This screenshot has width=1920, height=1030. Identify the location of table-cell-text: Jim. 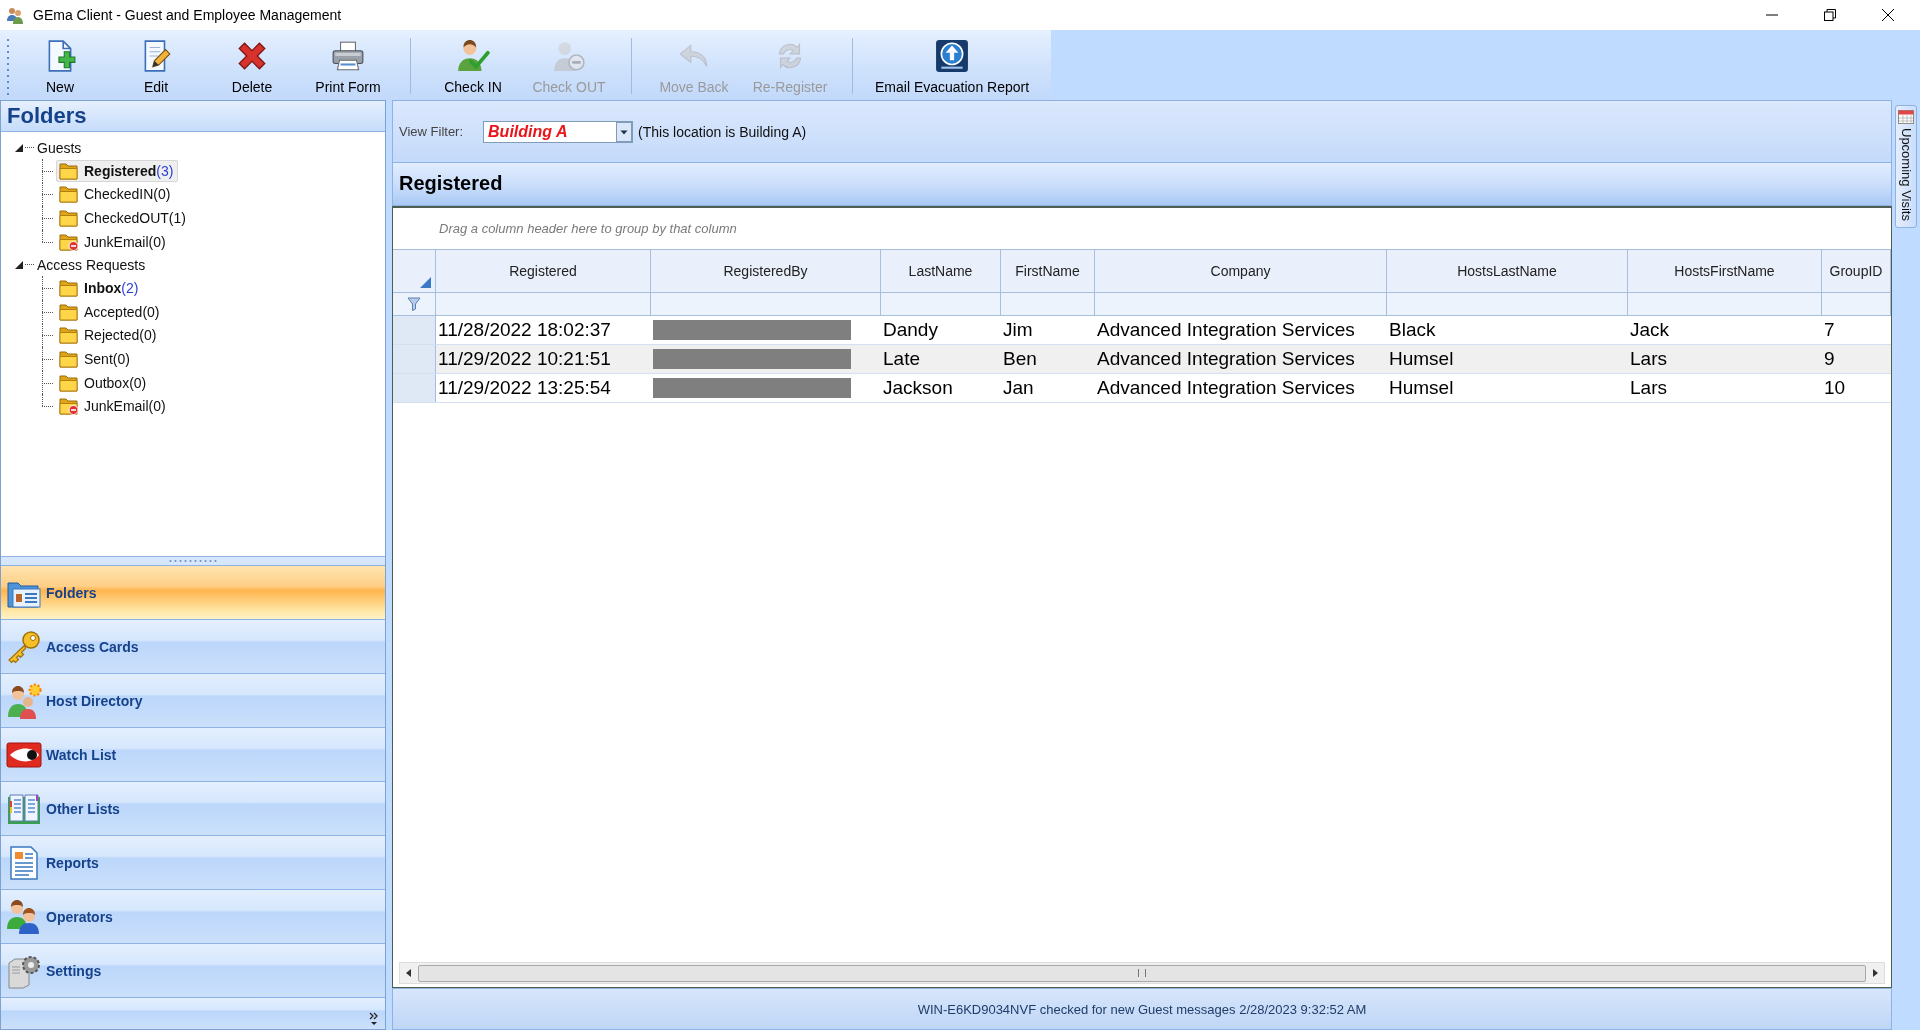
(1018, 330).